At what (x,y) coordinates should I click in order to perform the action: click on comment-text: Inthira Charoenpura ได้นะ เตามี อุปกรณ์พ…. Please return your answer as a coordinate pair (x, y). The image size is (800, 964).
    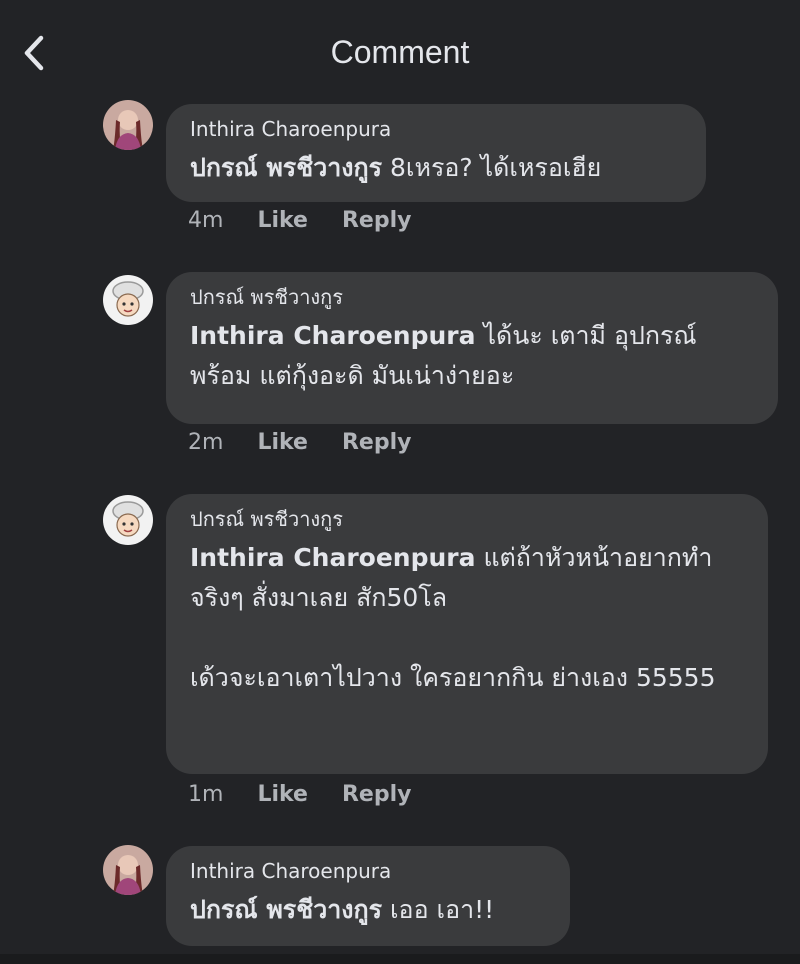
    Looking at the image, I should click on (473, 356).